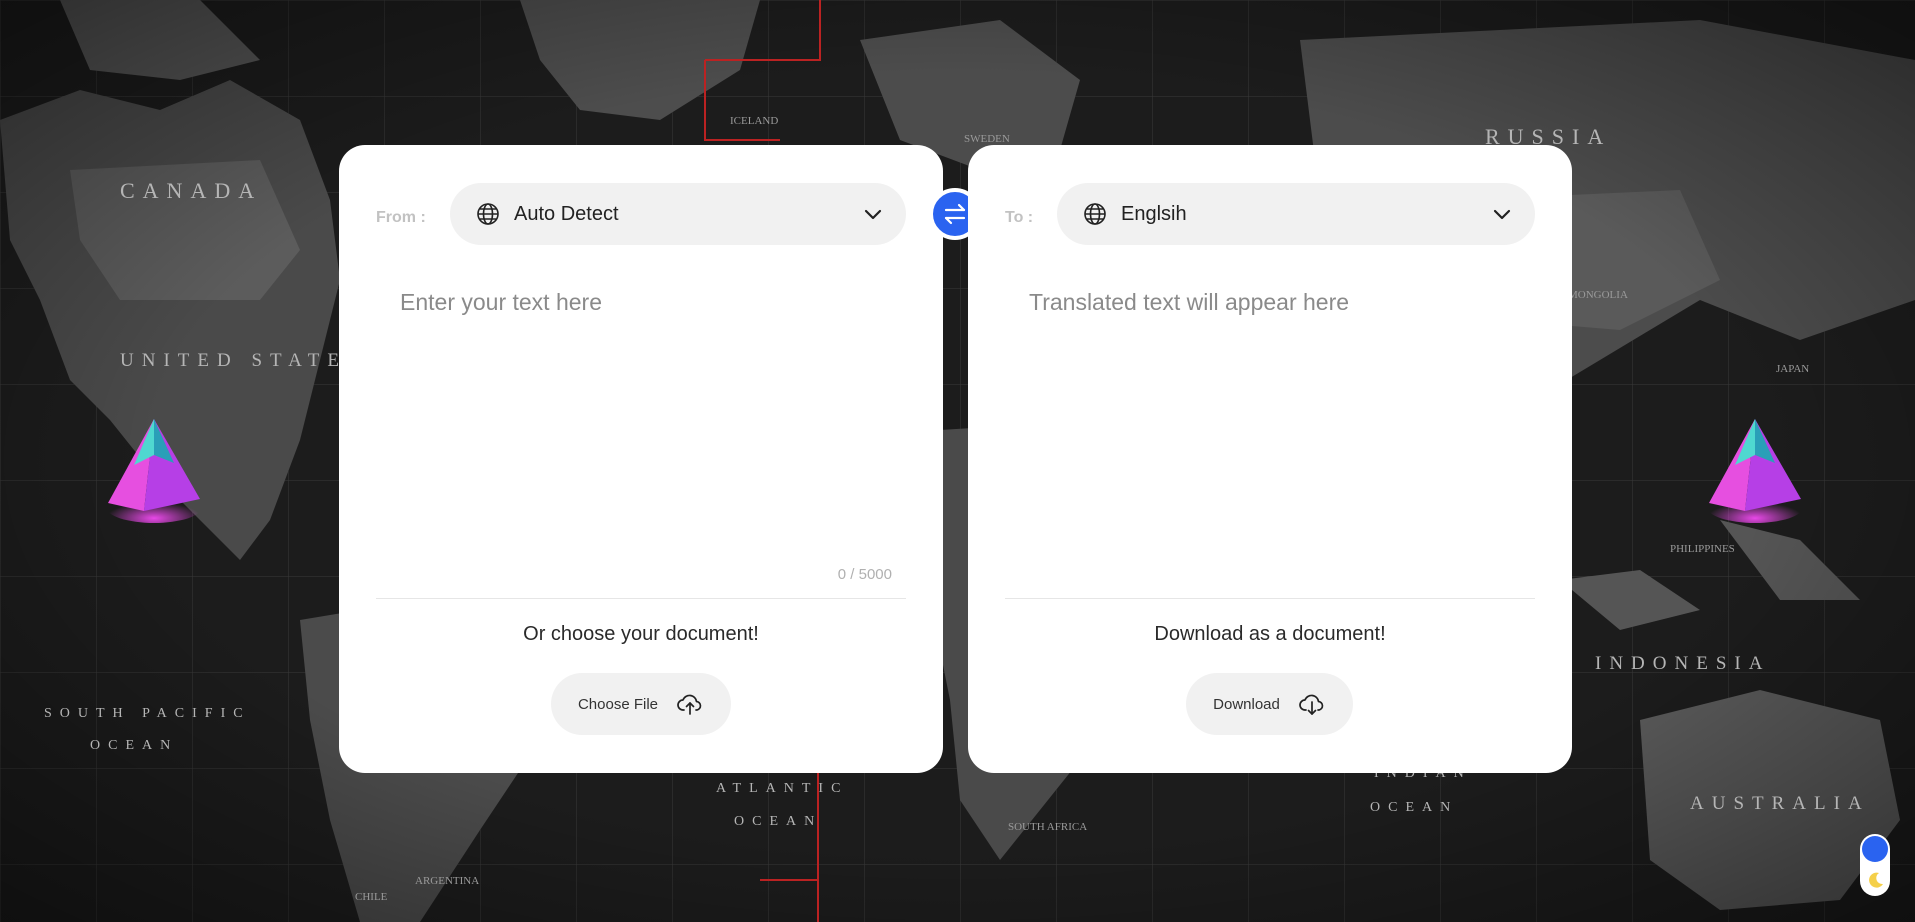  What do you see at coordinates (401, 217) in the screenshot?
I see `from-label: From :` at bounding box center [401, 217].